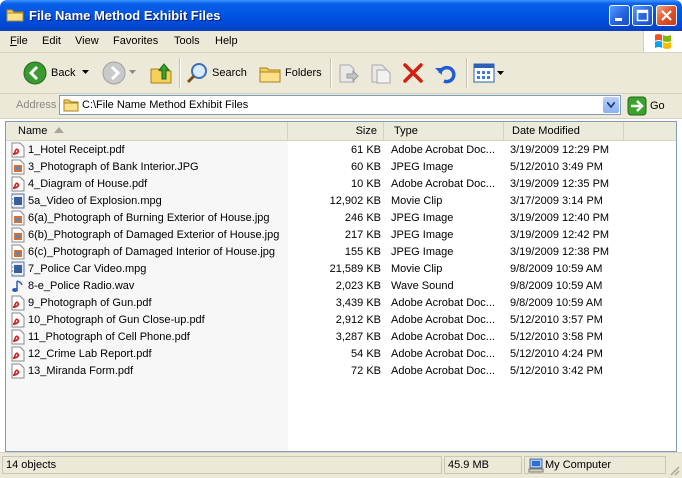  I want to click on file-name: 4_Diagram of House.pdf, so click(88, 184).